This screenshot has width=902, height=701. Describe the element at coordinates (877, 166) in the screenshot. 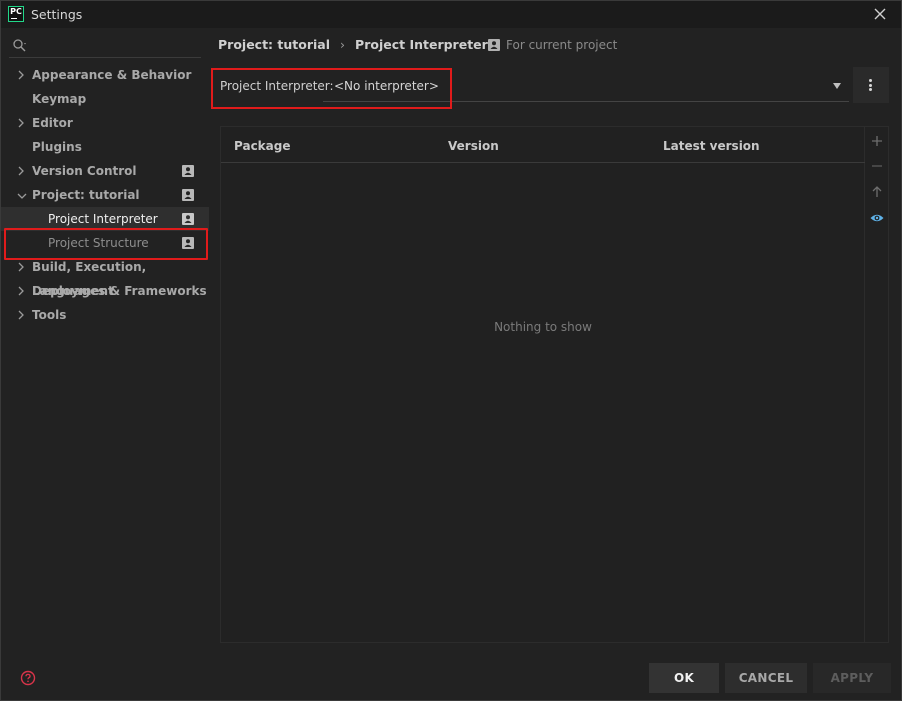

I see `remove-package-button` at that location.